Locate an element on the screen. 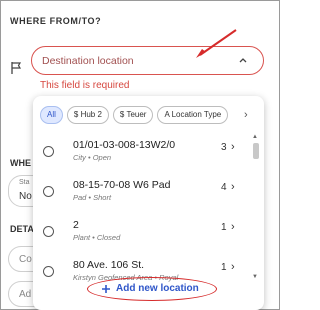 This screenshot has width=320, height=310. scroll-up-arrow-icon: ▲ is located at coordinates (255, 137).